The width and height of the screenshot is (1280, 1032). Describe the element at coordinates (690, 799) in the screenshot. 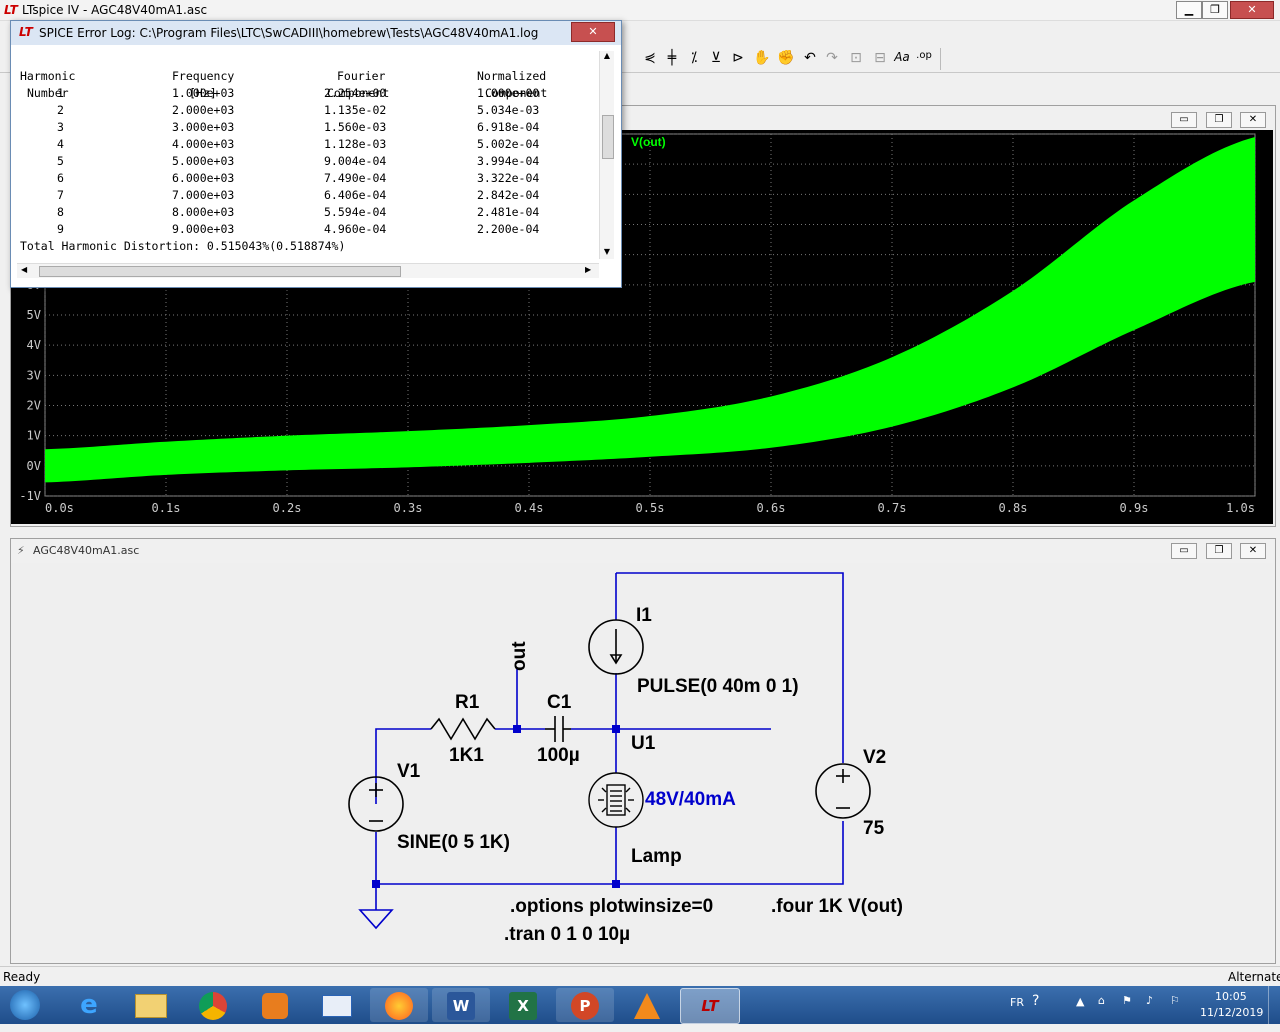

I see `label-u1-value: 48V/40mA` at that location.